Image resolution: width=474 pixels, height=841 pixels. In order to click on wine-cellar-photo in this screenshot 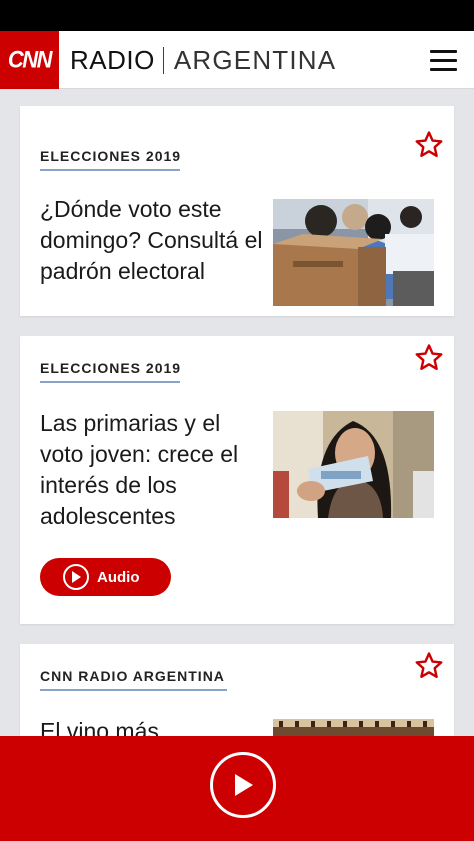, I will do `click(353, 727)`.